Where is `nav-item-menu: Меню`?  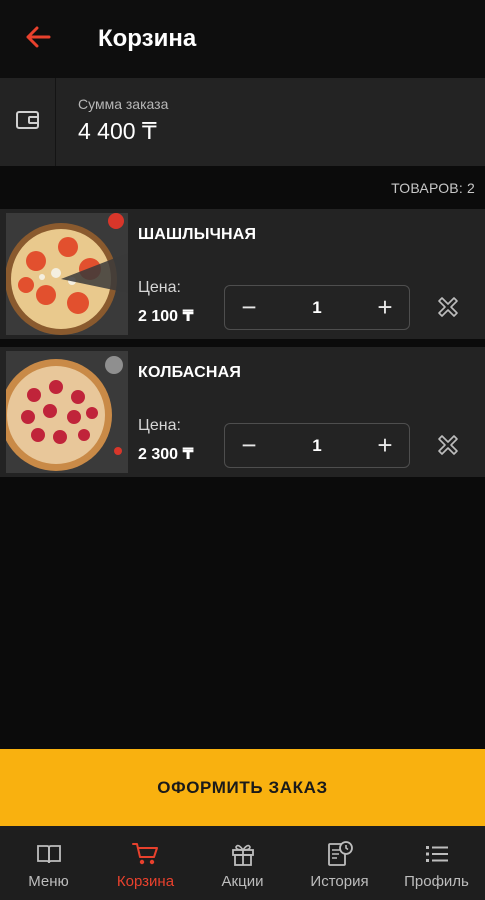 nav-item-menu: Меню is located at coordinates (48, 863).